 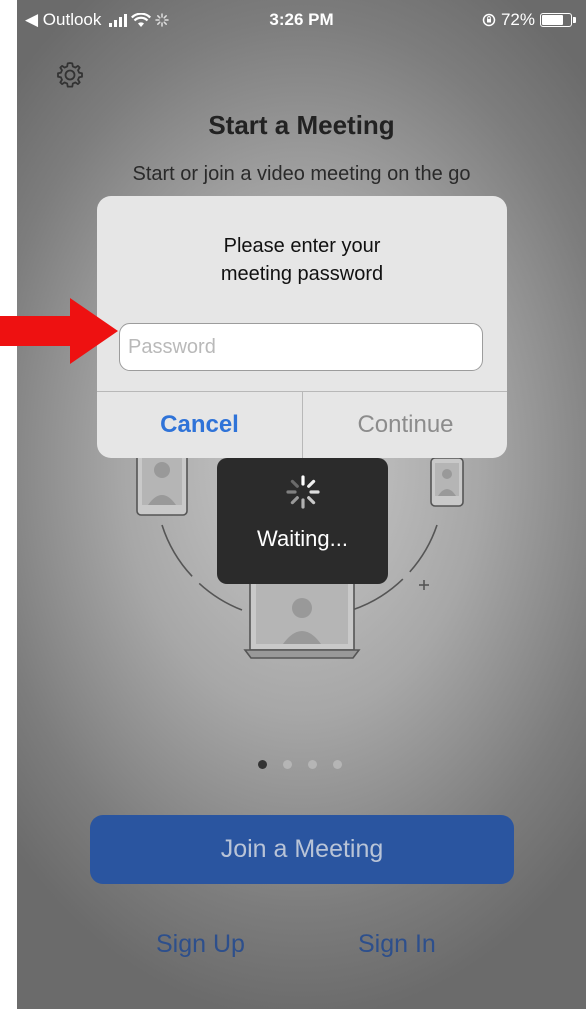 I want to click on laptop-icon, so click(x=302, y=618).